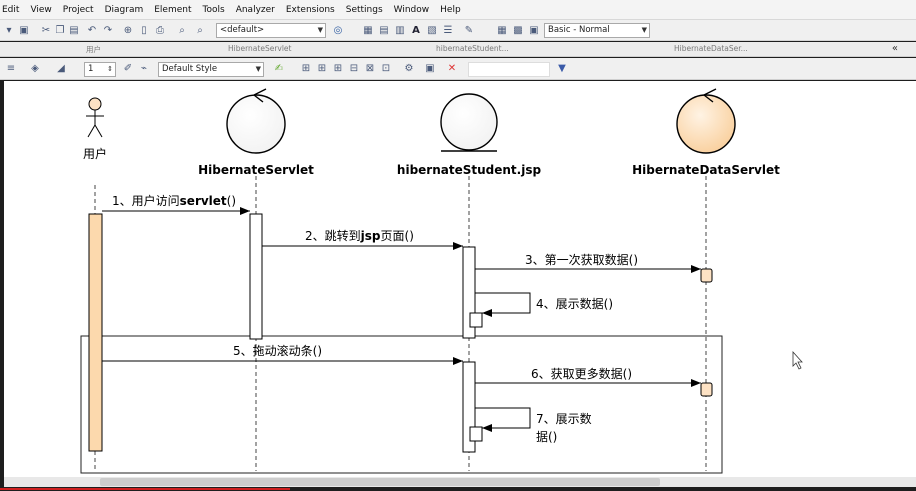  I want to click on line-width-stepper: 1 ⇕, so click(100, 69).